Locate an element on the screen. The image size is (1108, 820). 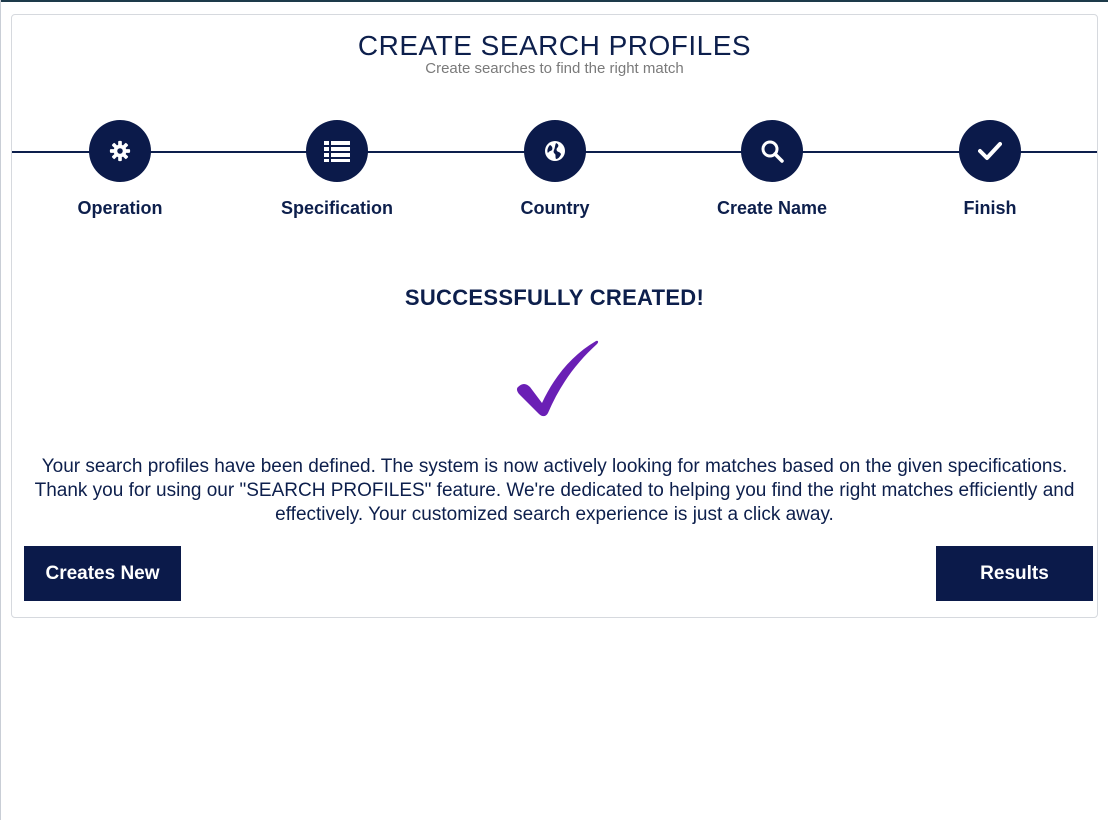
step-country-circle is located at coordinates (555, 151).